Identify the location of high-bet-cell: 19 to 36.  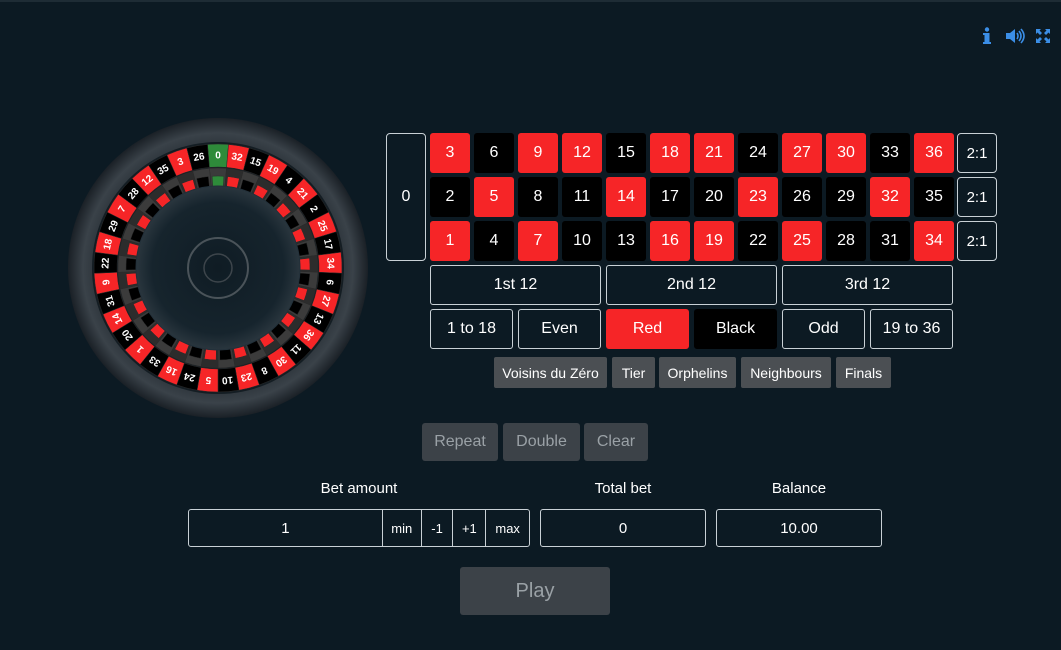
(911, 329).